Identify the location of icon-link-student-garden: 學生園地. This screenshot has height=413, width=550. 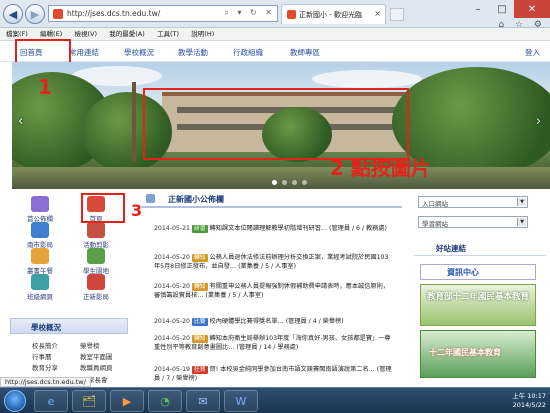
(96, 261).